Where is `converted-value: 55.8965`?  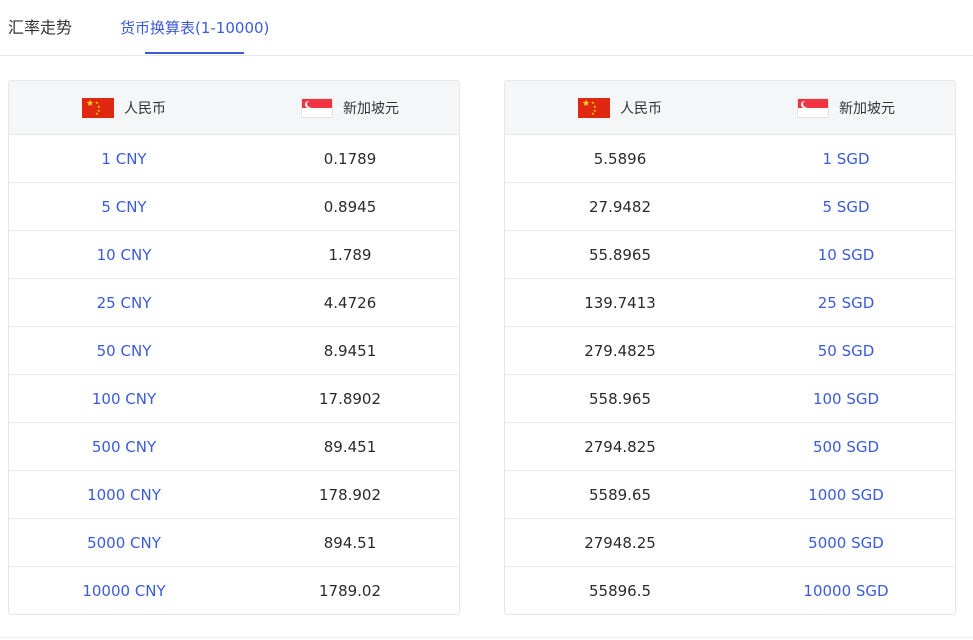
converted-value: 55.8965 is located at coordinates (620, 255).